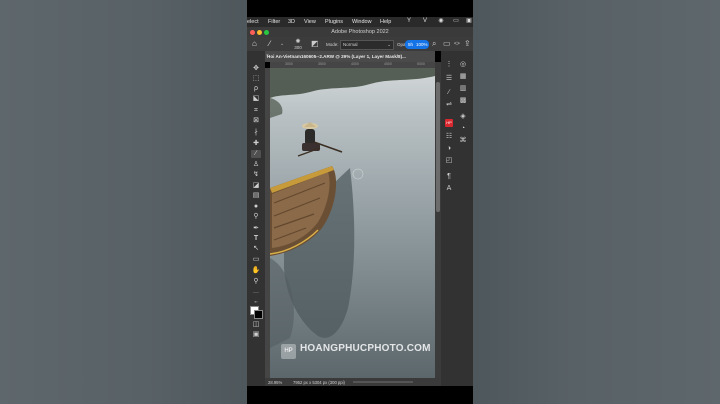  What do you see at coordinates (256, 302) in the screenshot?
I see `default-colors-icon: ▪▫` at bounding box center [256, 302].